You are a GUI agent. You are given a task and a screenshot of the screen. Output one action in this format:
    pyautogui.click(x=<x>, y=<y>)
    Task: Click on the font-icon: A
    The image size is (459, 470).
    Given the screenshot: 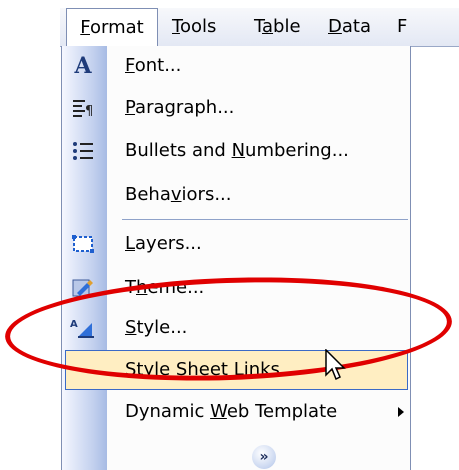 What is the action you would take?
    pyautogui.click(x=83, y=66)
    